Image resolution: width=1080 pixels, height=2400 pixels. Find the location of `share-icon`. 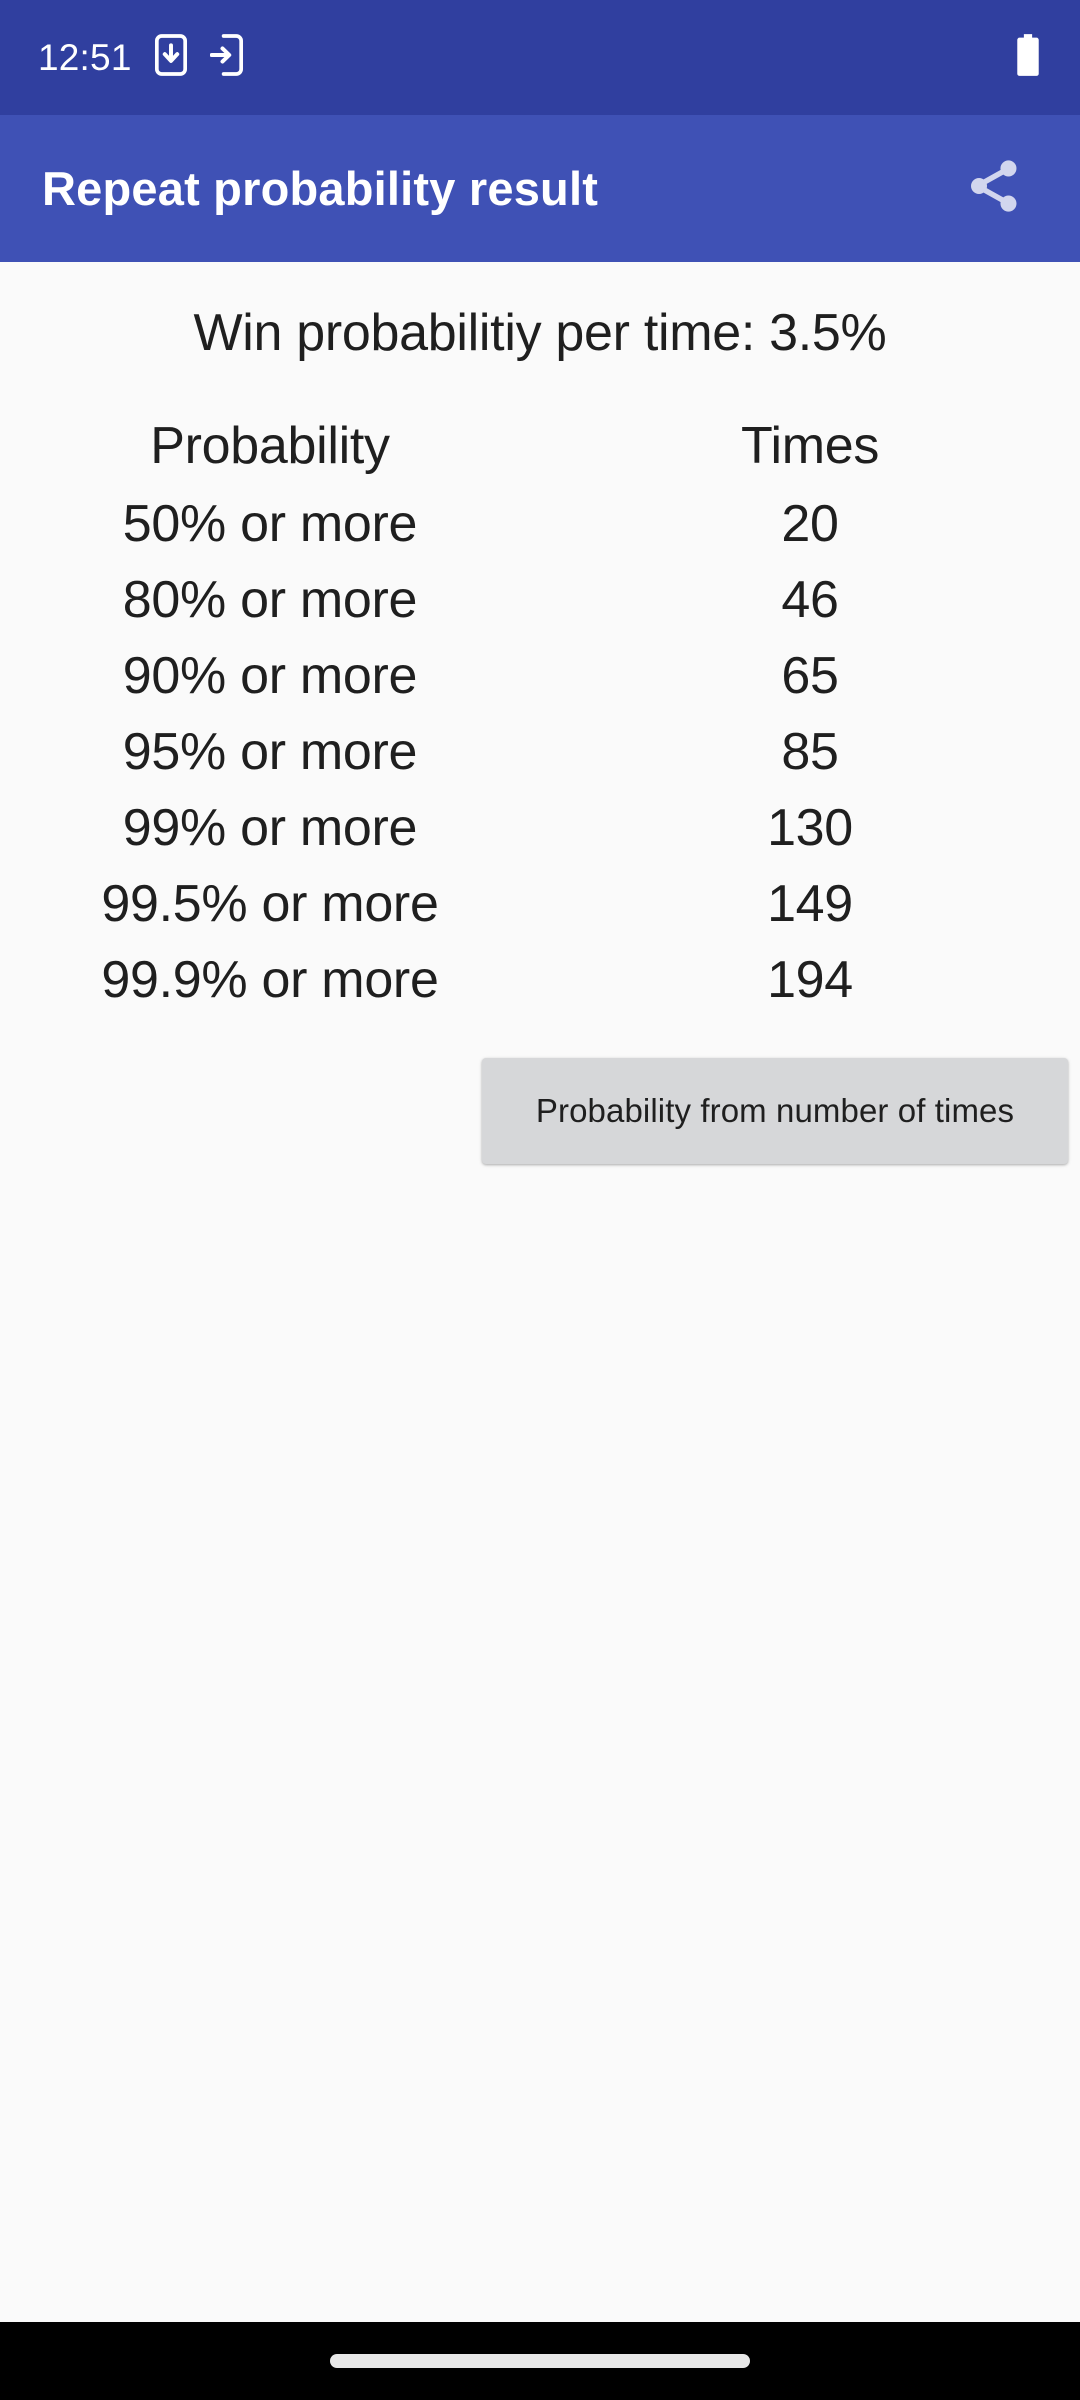

share-icon is located at coordinates (994, 188).